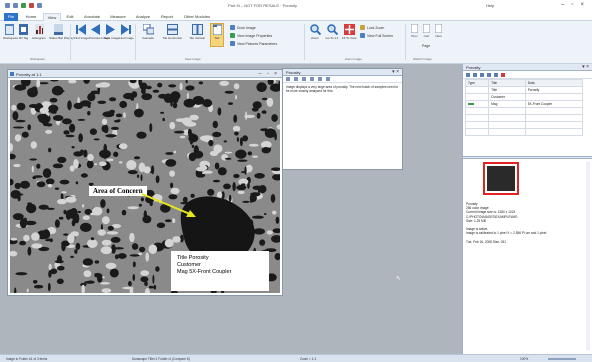 This screenshot has height=362, width=592. What do you see at coordinates (11, 17) in the screenshot?
I see `tab-file: File` at bounding box center [11, 17].